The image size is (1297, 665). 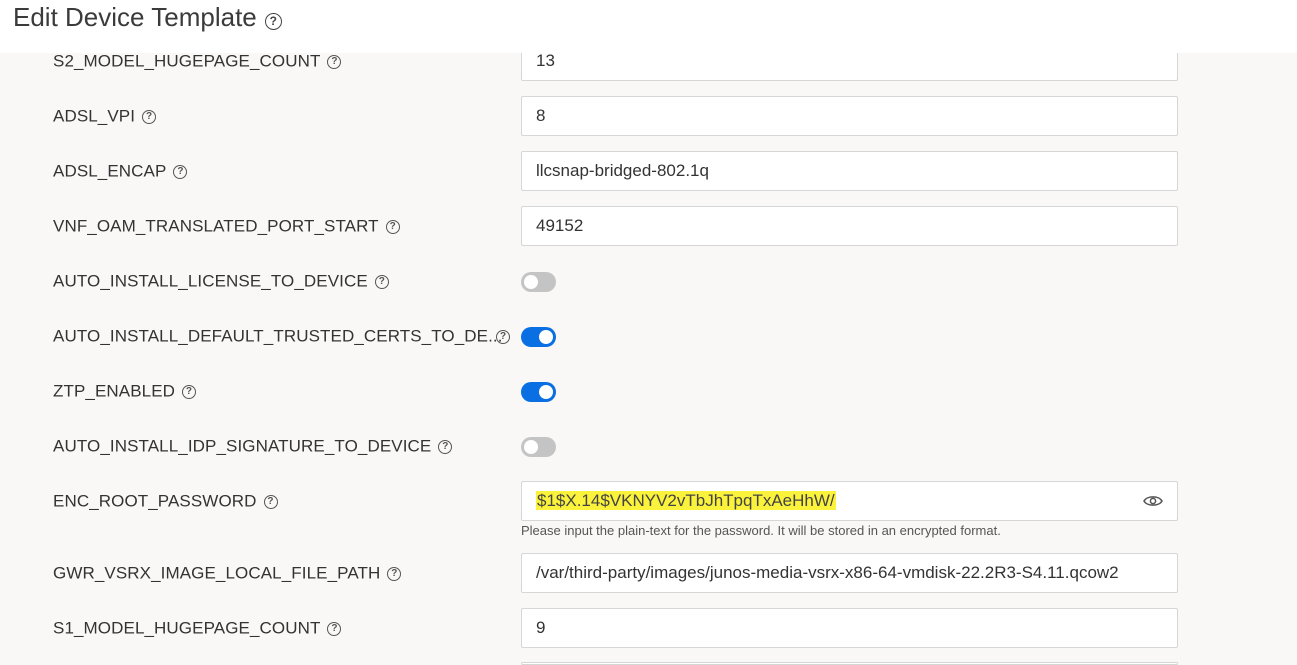 What do you see at coordinates (147, 17) in the screenshot?
I see `page-title: Edit Device Template?` at bounding box center [147, 17].